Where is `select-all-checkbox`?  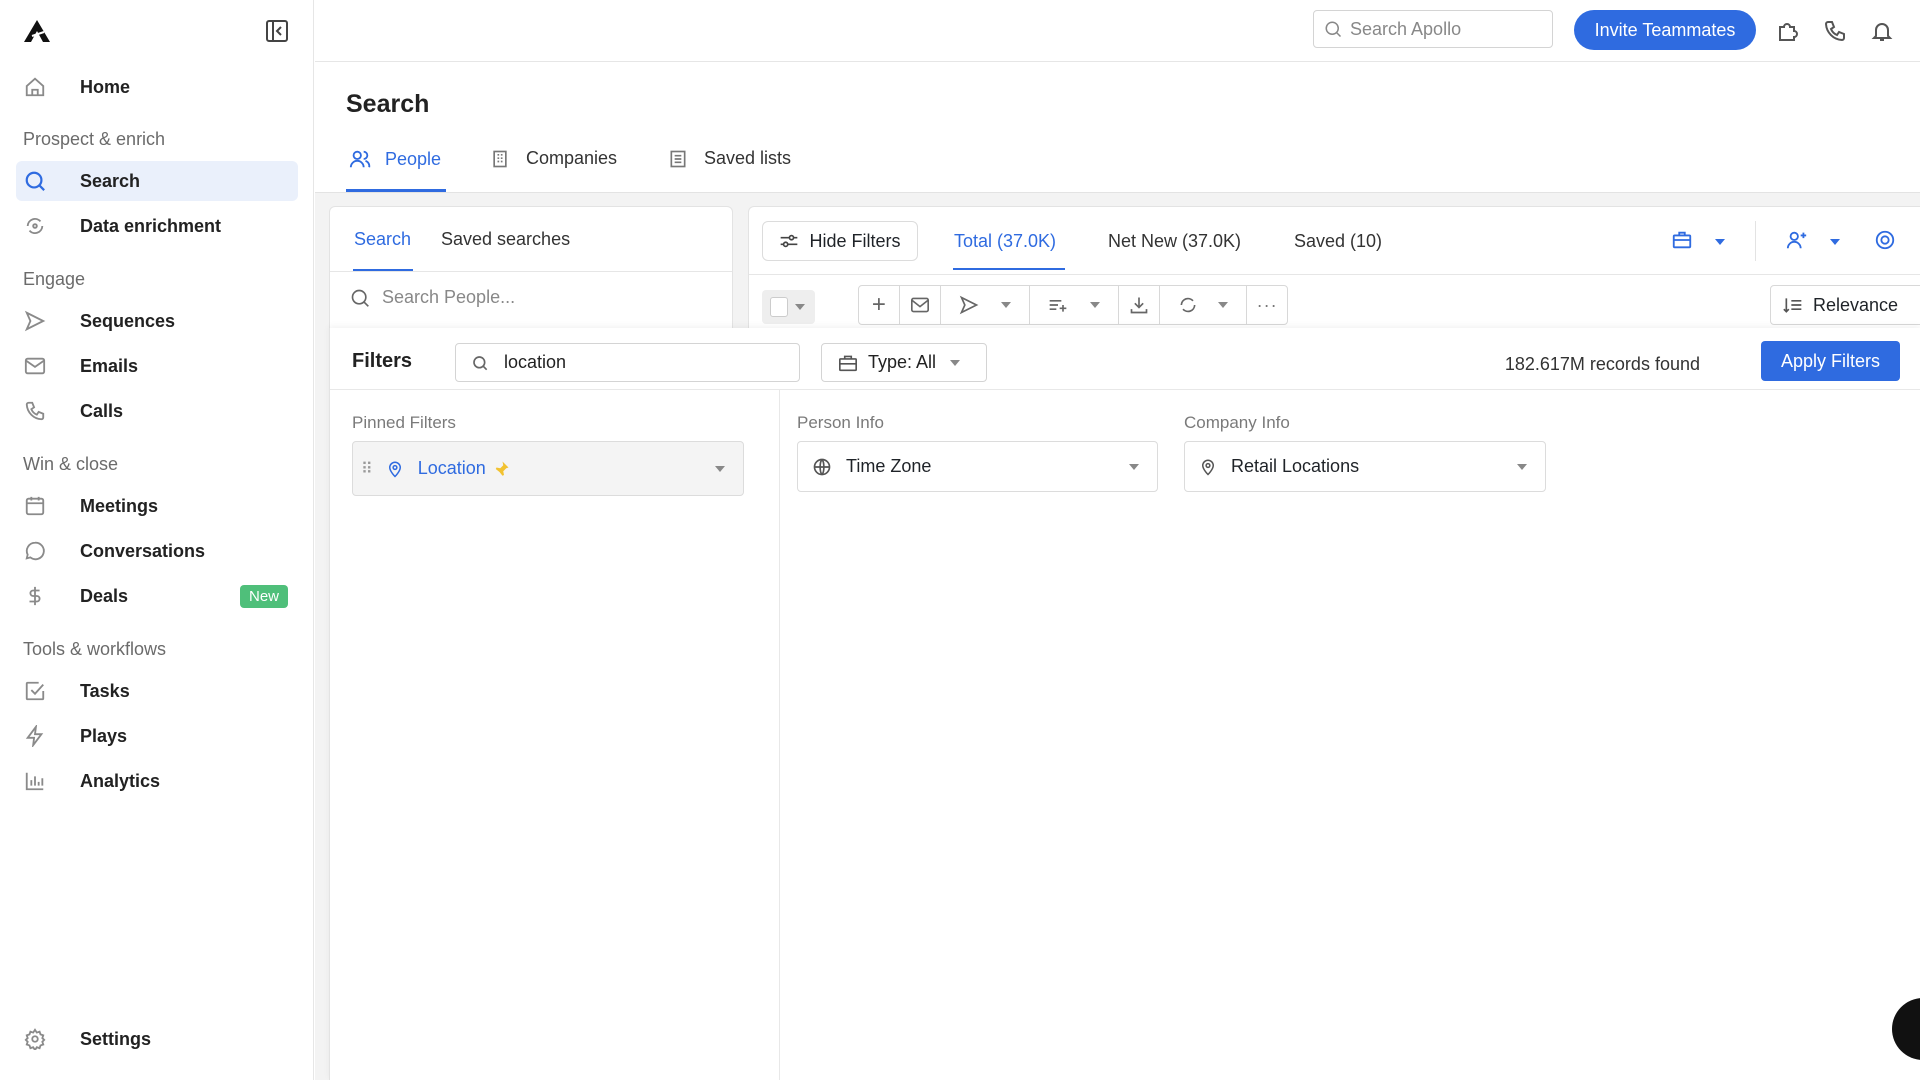
select-all-checkbox is located at coordinates (788, 307).